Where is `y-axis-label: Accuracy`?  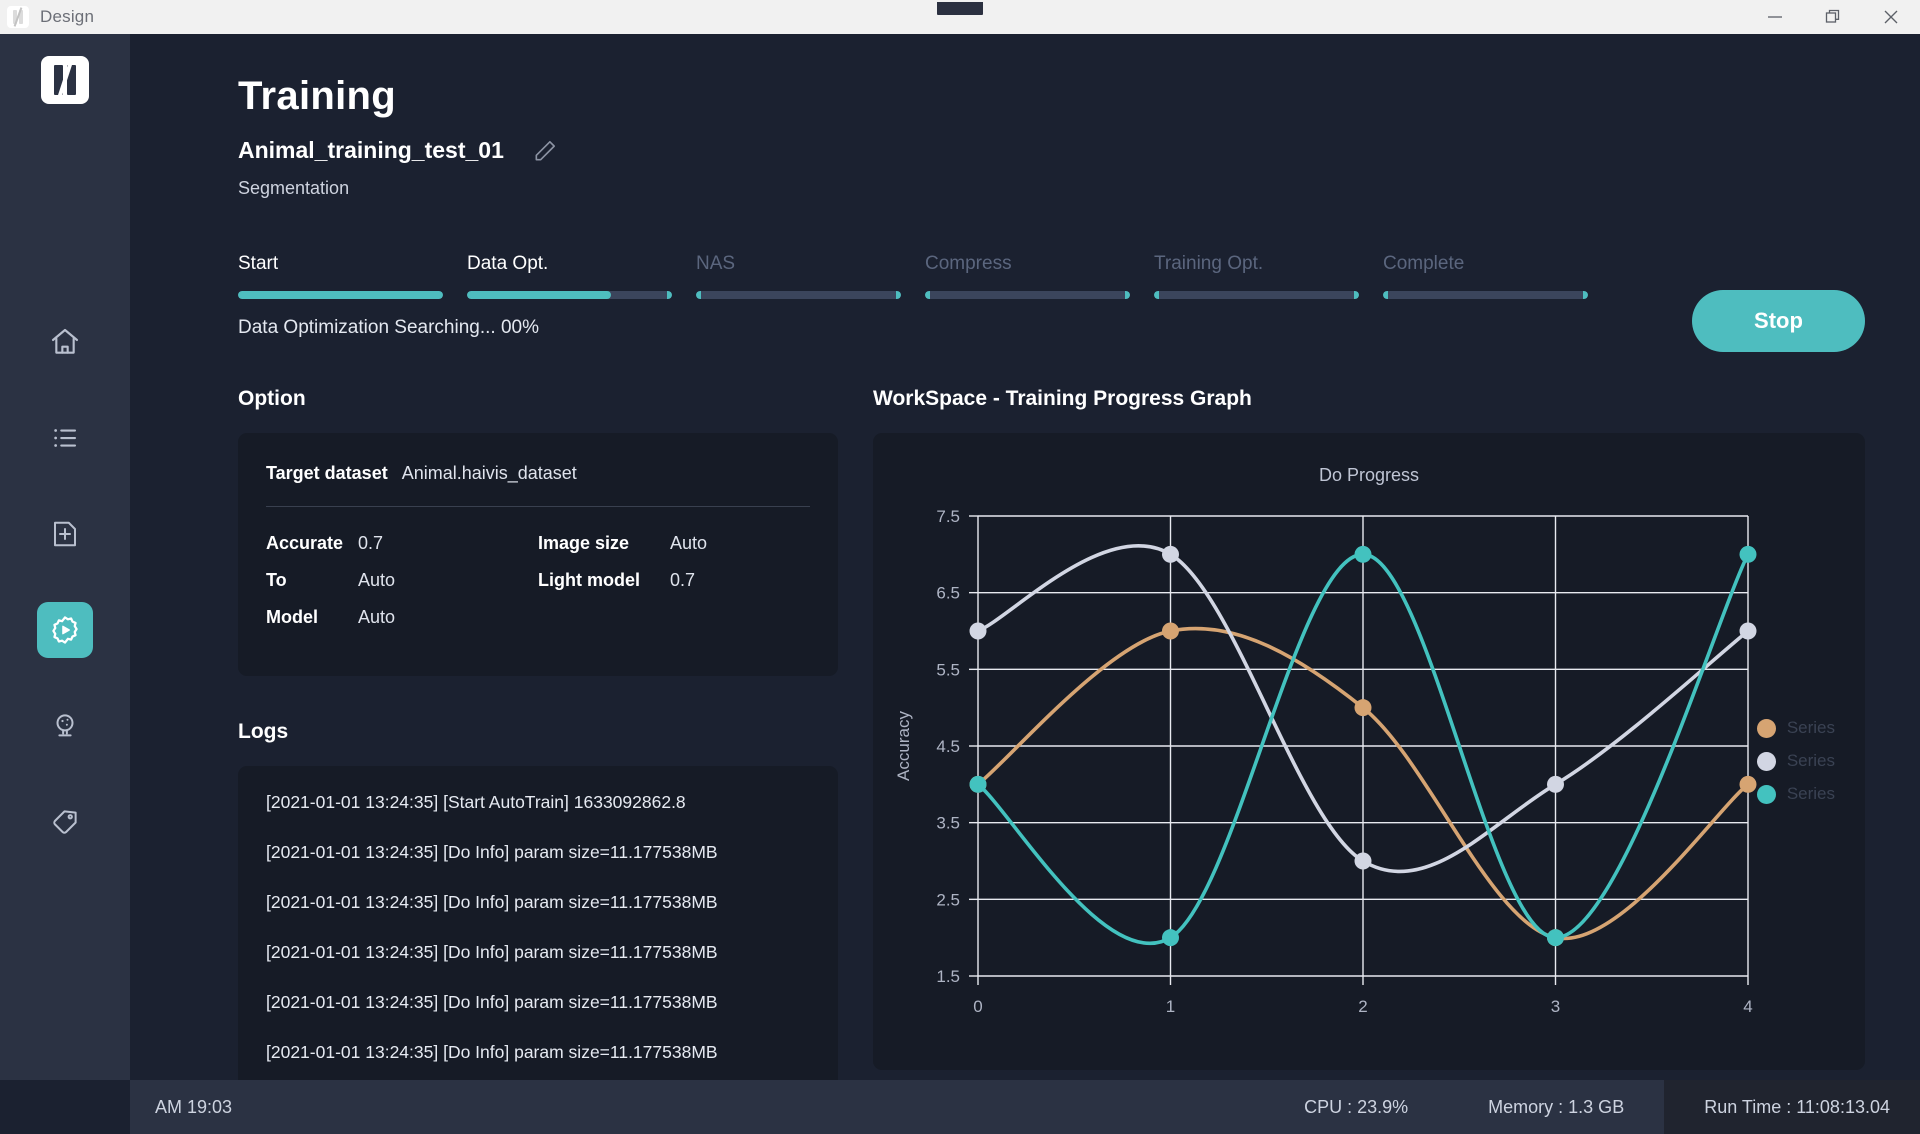 y-axis-label: Accuracy is located at coordinates (903, 746).